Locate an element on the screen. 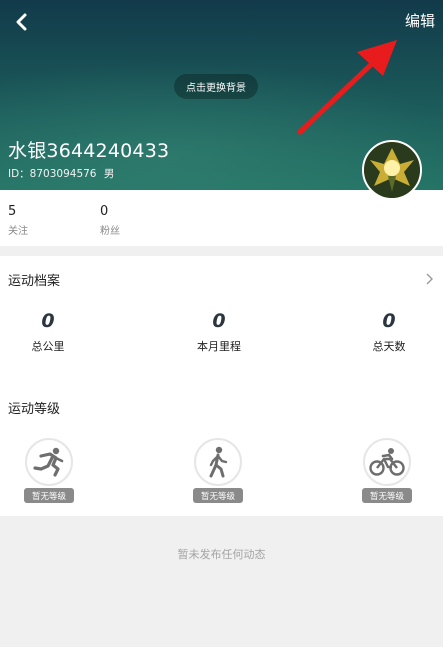  change-background-button: 点击更换背景 is located at coordinates (216, 86).